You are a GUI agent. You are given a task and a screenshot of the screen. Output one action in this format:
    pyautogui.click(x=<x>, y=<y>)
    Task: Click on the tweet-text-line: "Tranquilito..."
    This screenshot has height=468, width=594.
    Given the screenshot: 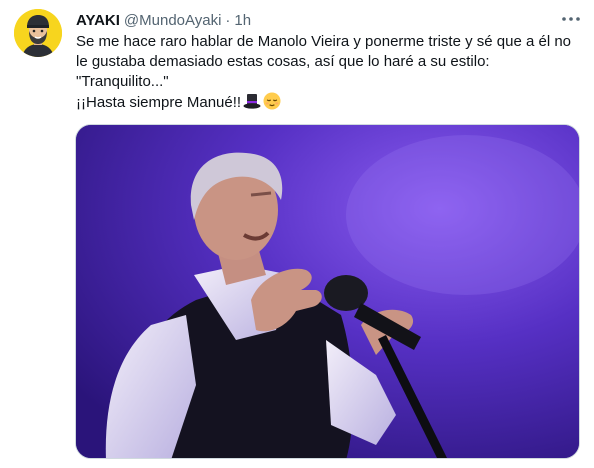 What is the action you would take?
    pyautogui.click(x=122, y=81)
    